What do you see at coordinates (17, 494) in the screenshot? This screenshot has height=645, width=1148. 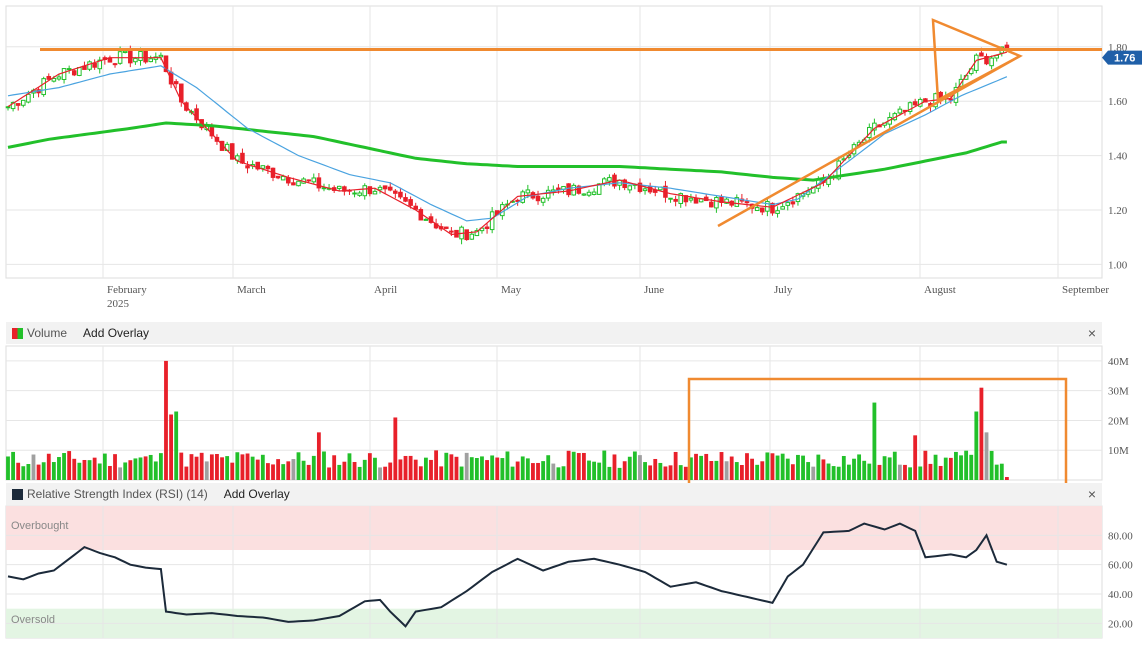 I see `rsi-icon` at bounding box center [17, 494].